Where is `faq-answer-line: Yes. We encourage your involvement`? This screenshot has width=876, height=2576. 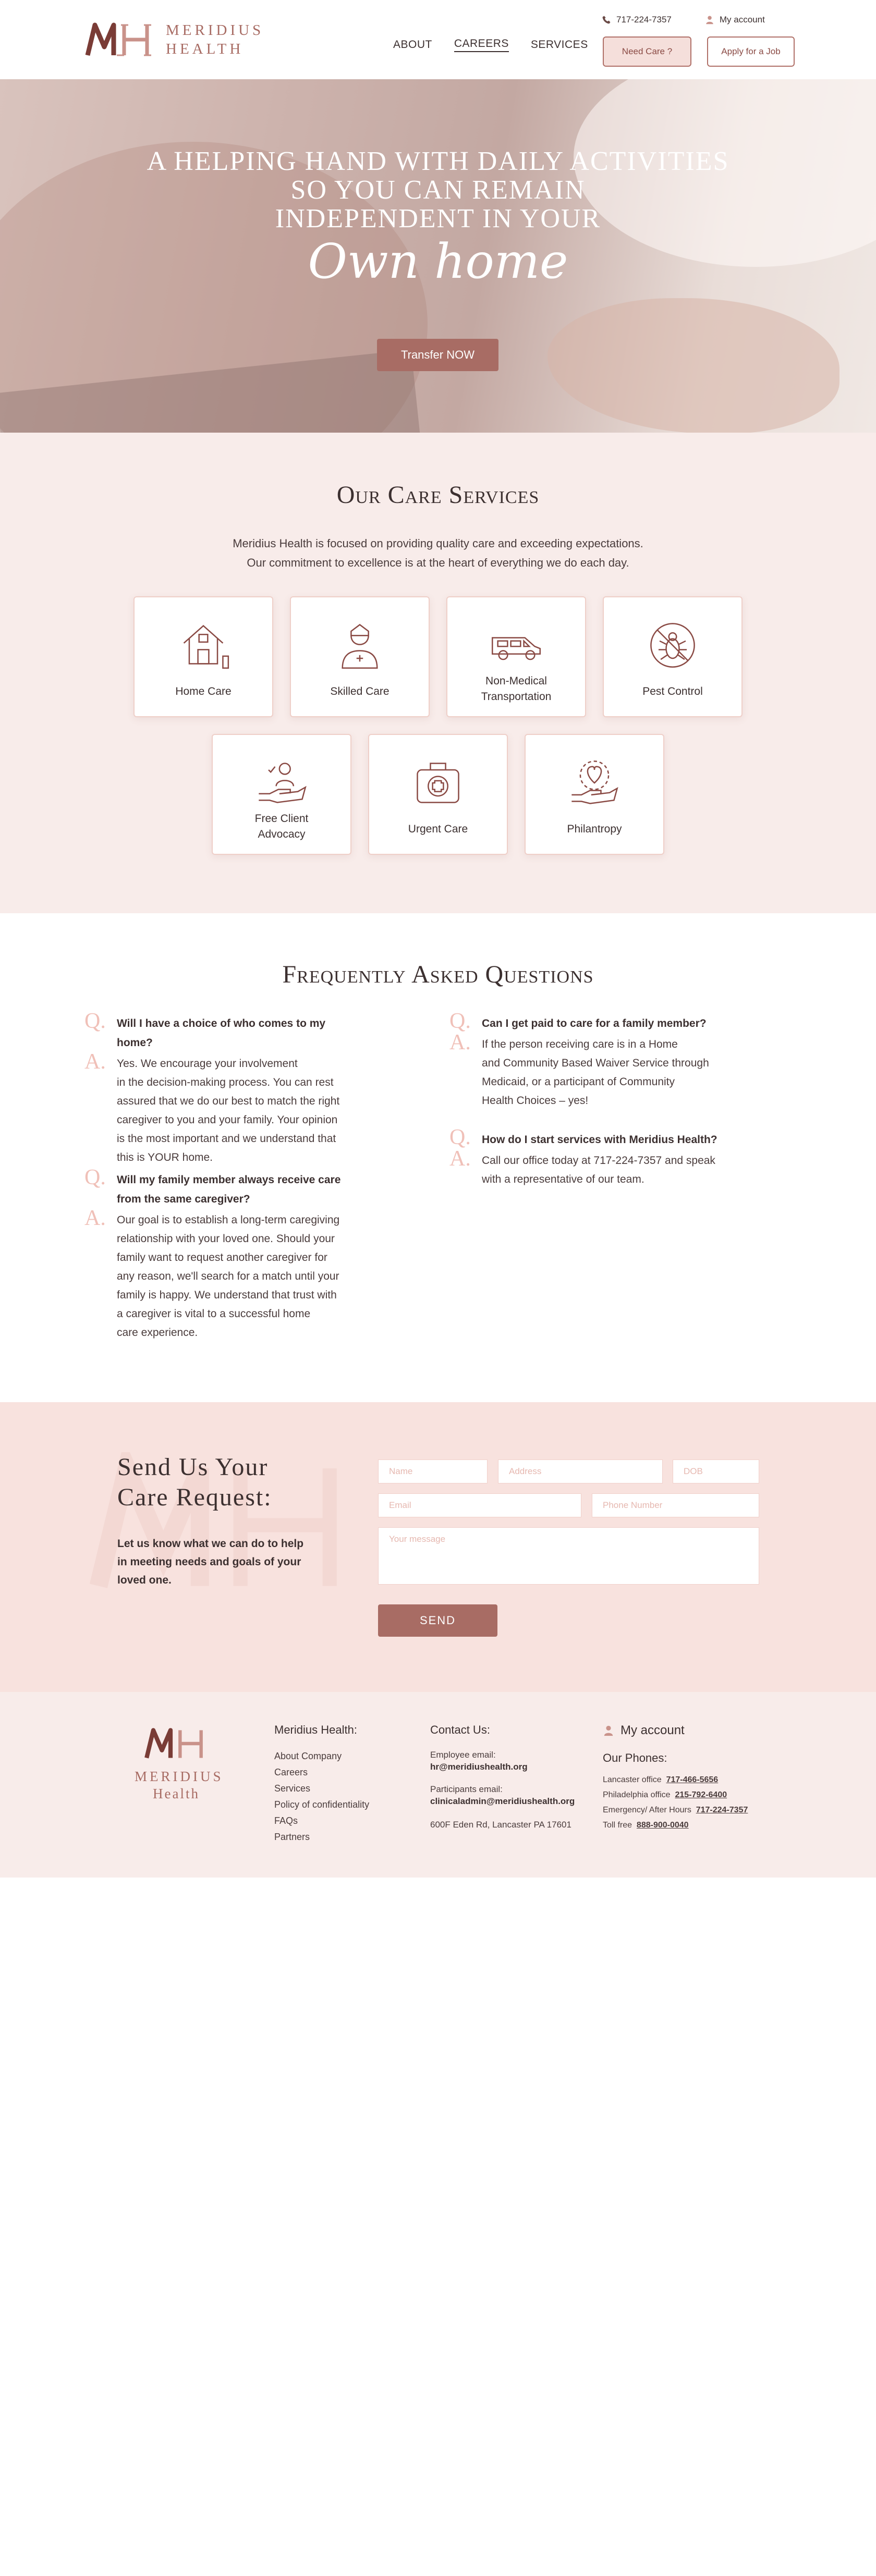 faq-answer-line: Yes. We encourage your involvement is located at coordinates (208, 1064).